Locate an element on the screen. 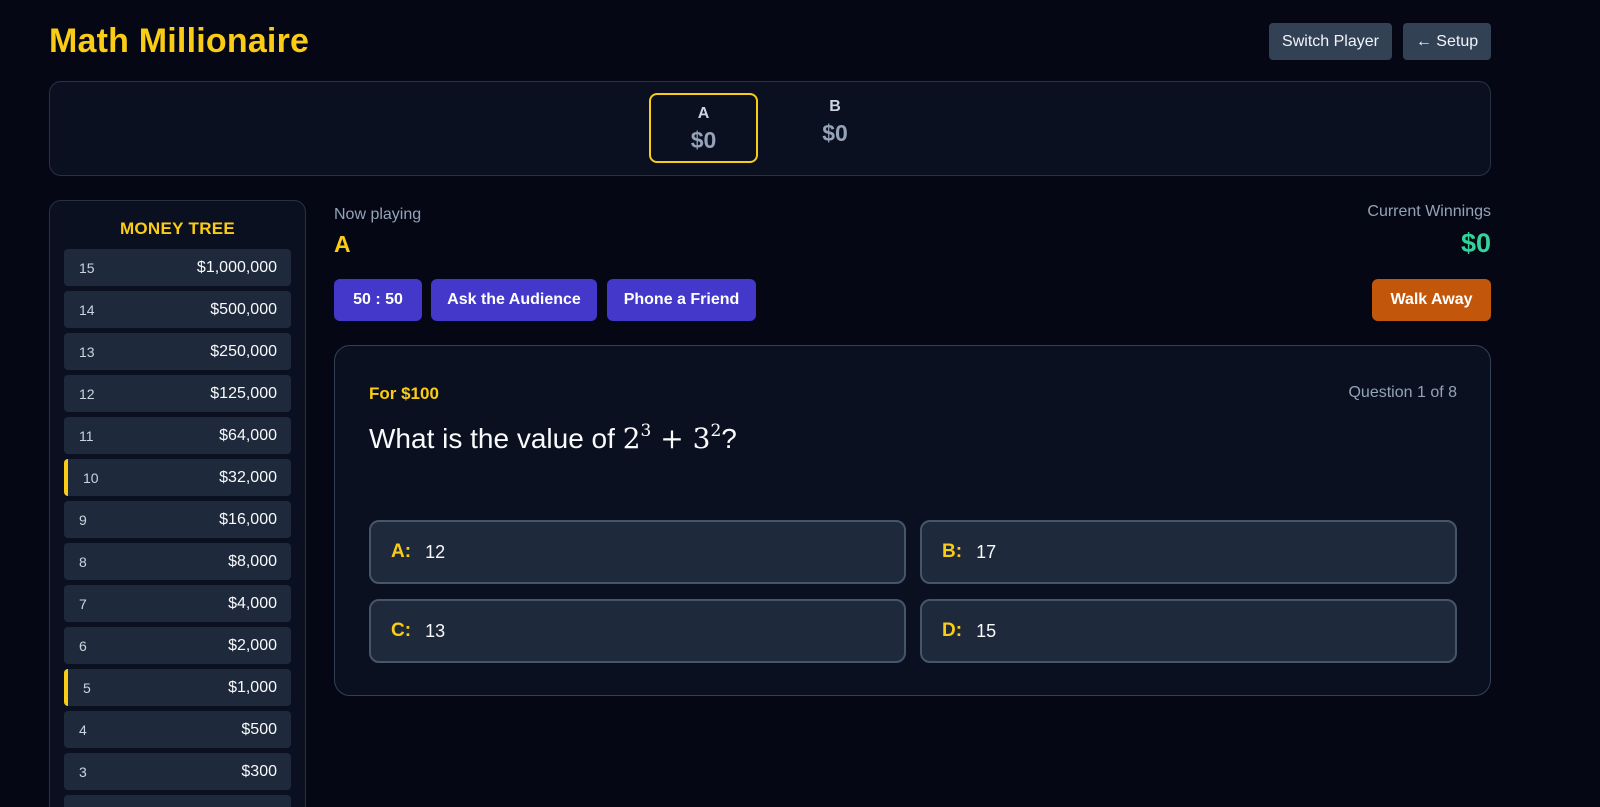 This screenshot has width=1600, height=807. money-tree-row: 15 $1,000,000 is located at coordinates (177, 267).